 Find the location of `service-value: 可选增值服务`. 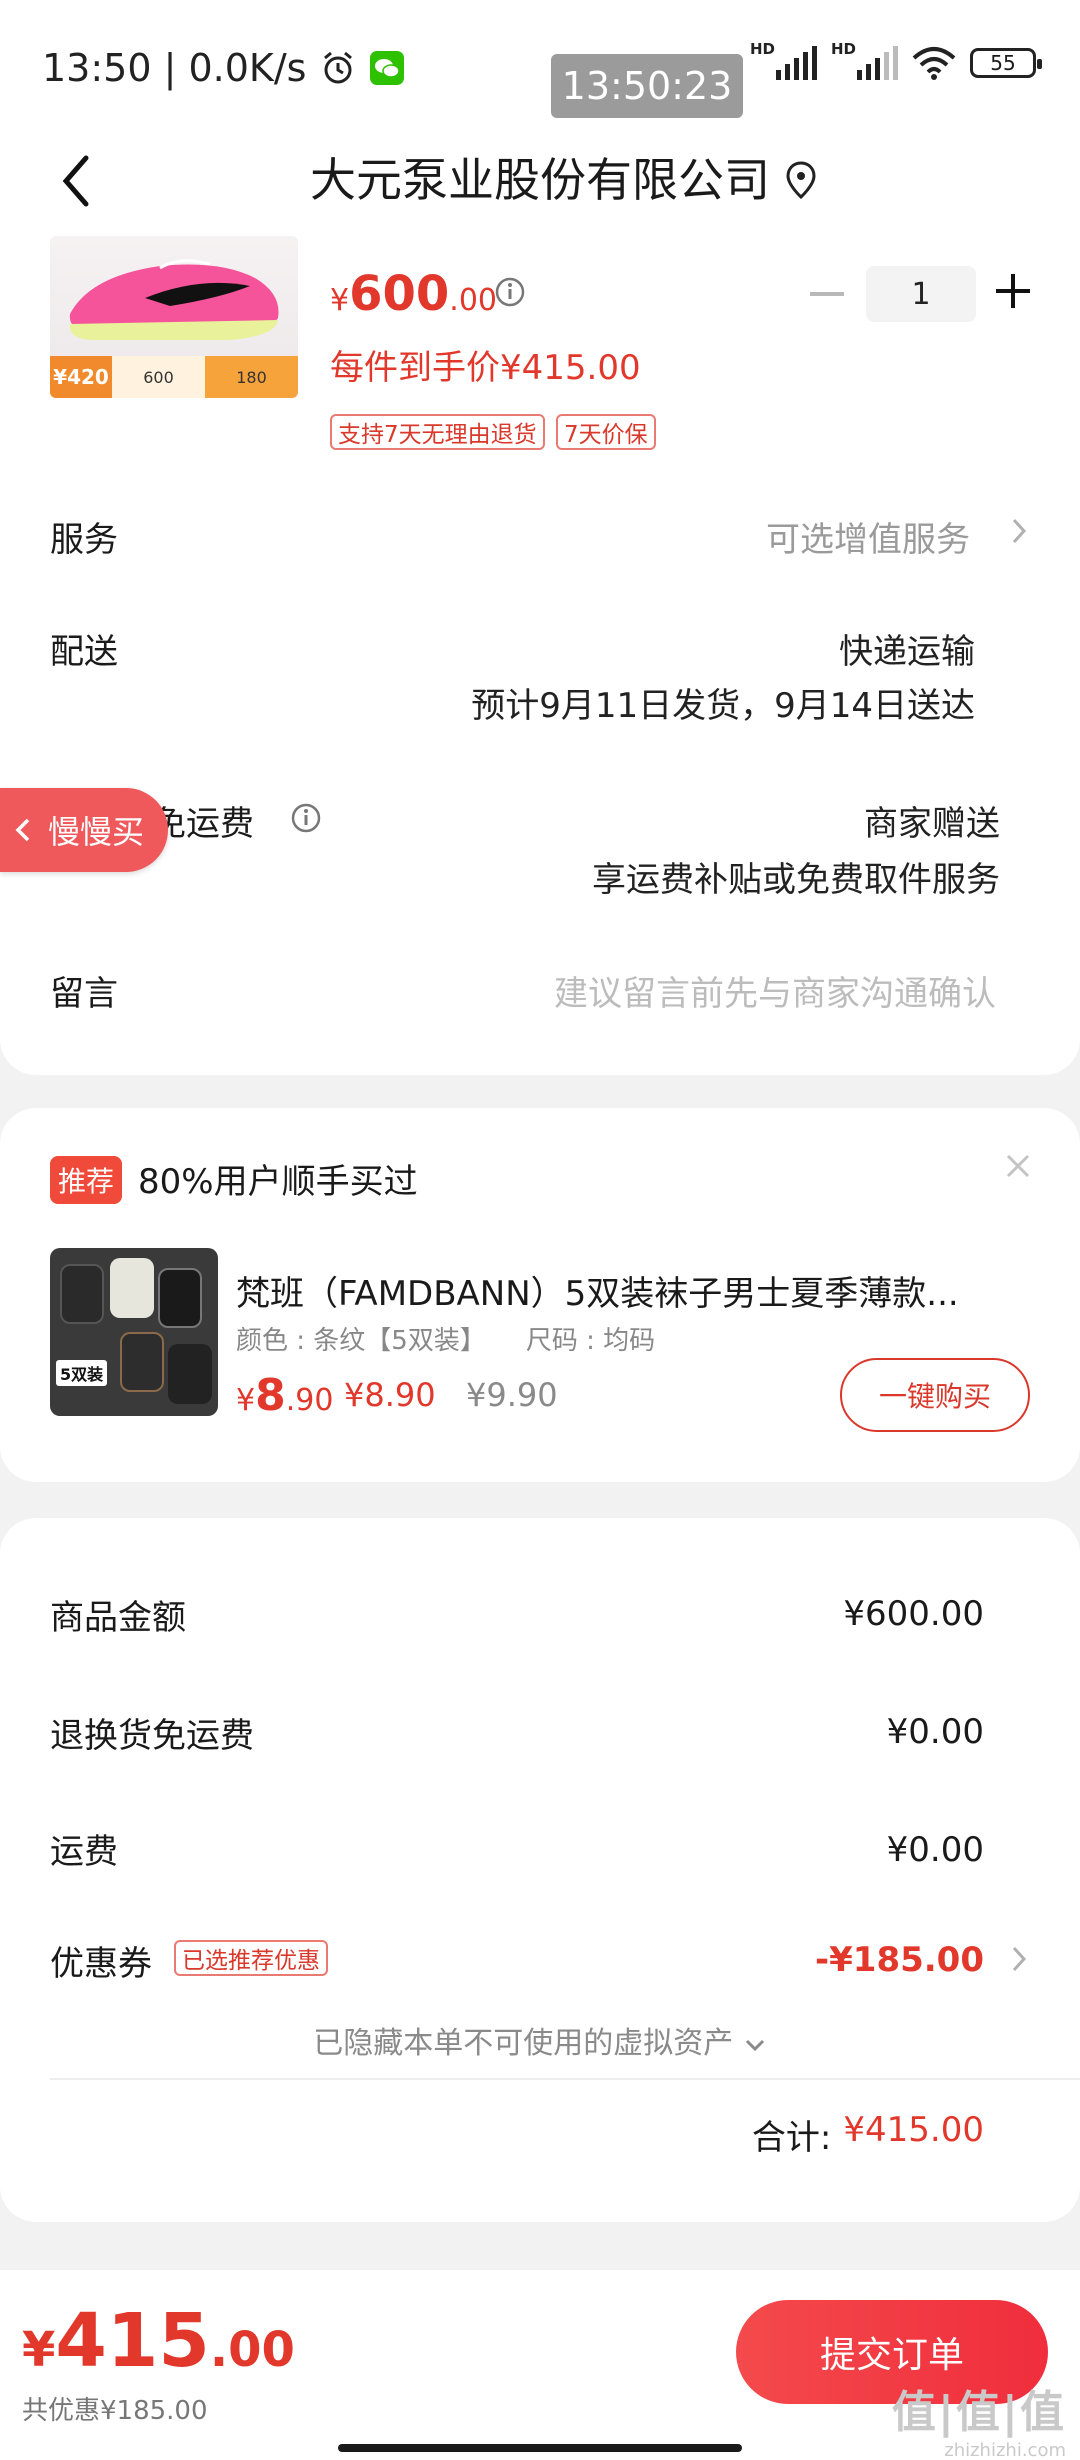

service-value: 可选增值服务 is located at coordinates (868, 536).